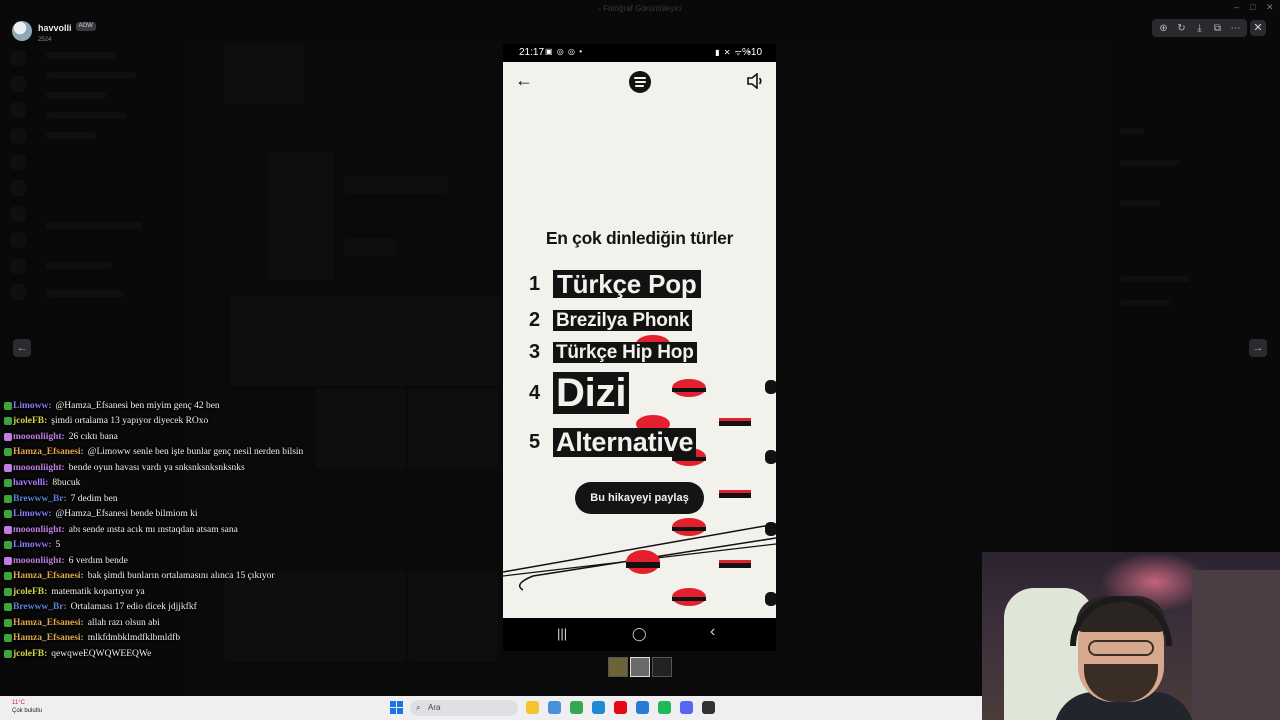 Image resolution: width=1280 pixels, height=720 pixels. I want to click on maximize-icon: □, so click(1252, 7).